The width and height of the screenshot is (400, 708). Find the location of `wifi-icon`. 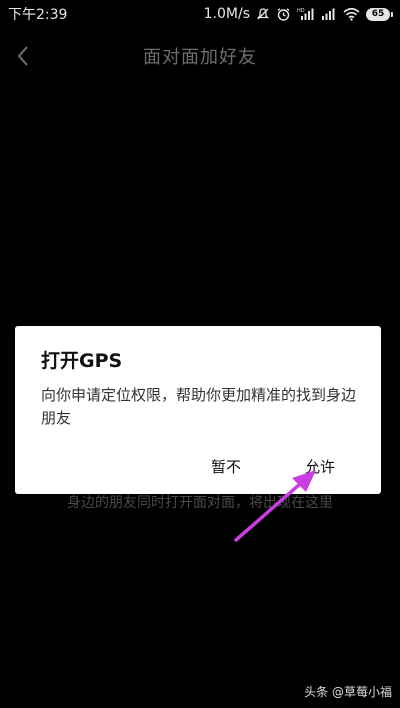

wifi-icon is located at coordinates (351, 14).